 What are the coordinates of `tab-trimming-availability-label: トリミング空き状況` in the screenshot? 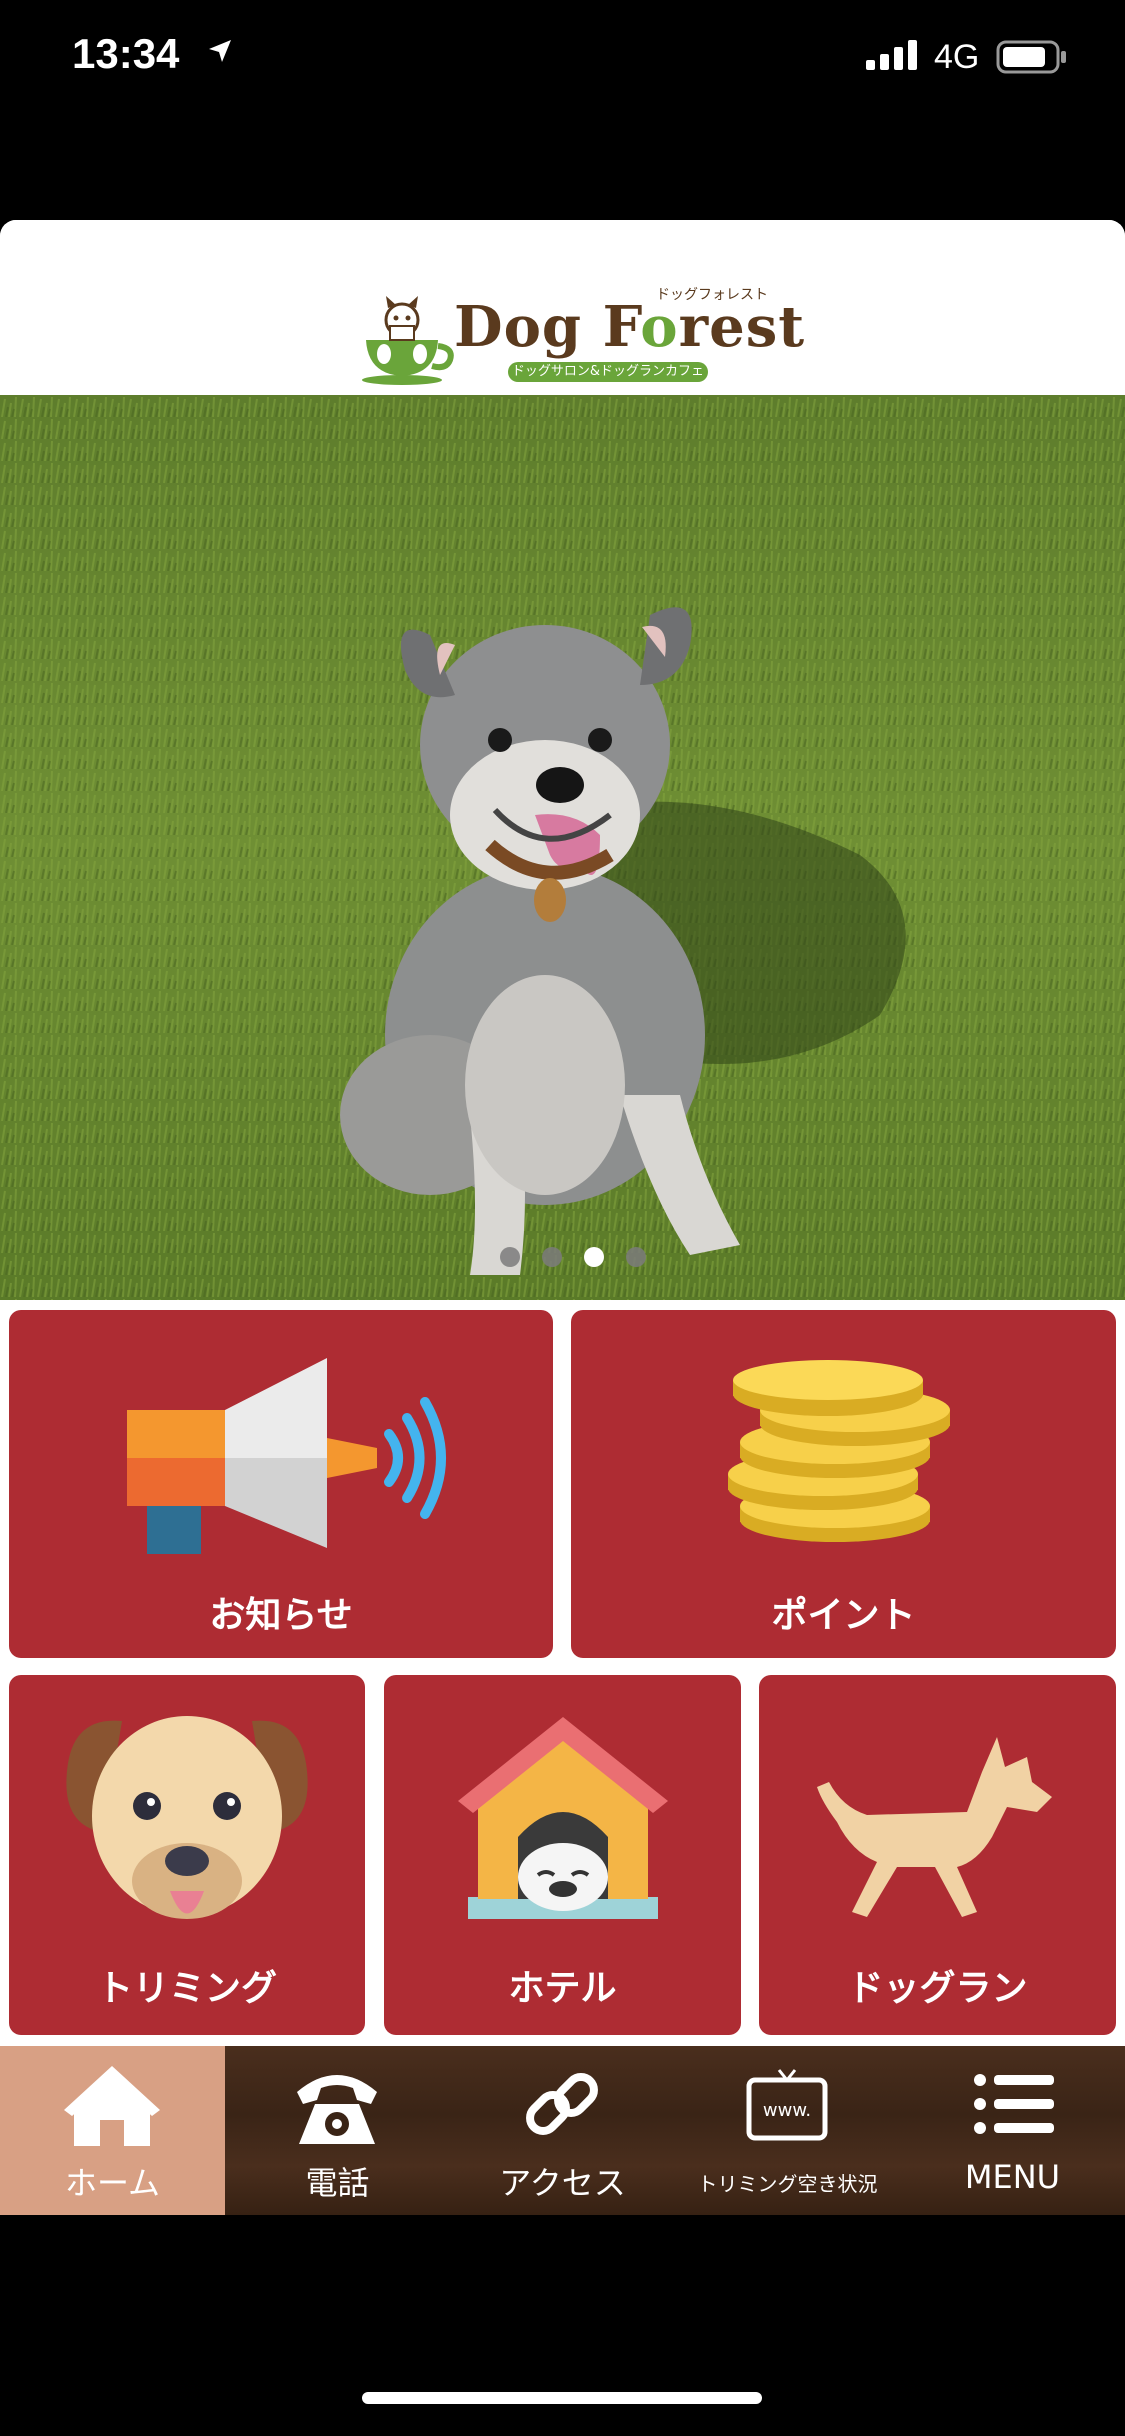 It's located at (787, 2184).